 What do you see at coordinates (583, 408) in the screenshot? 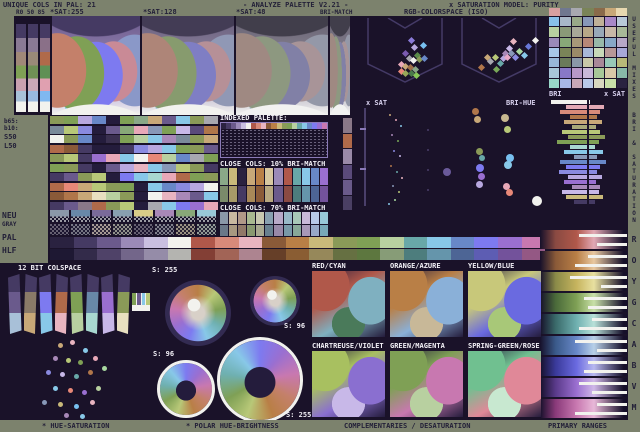
I see `primary-band-m` at bounding box center [583, 408].